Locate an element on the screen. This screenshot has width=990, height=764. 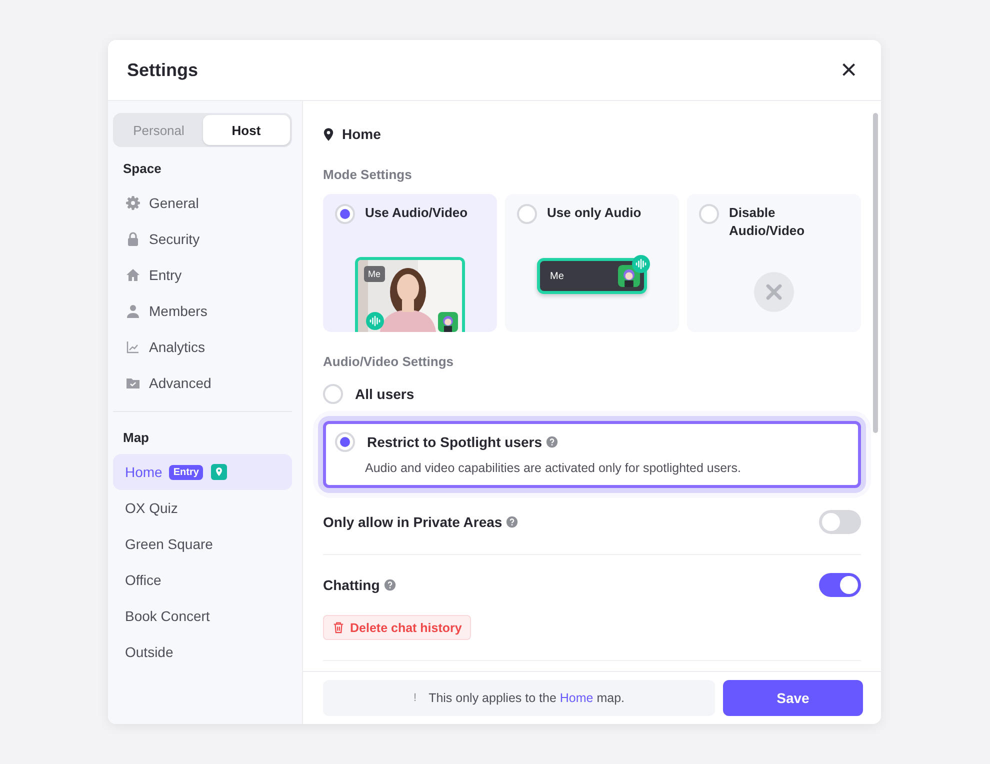
mode-label: Disable Audio/Video is located at coordinates (767, 222).